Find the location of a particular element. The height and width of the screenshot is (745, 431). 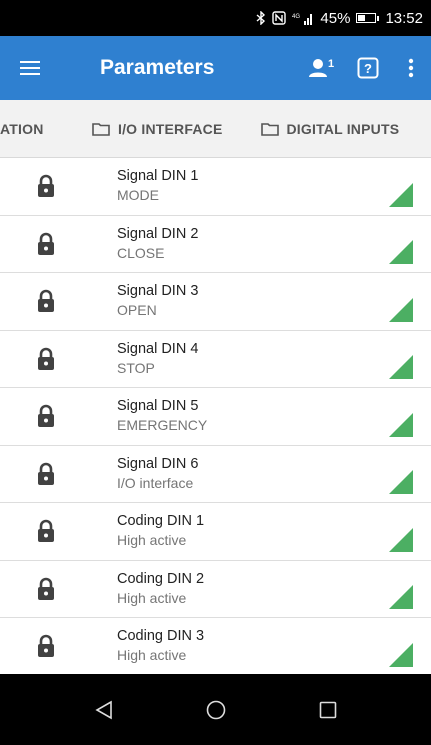

breadcrumb-label: ATION is located at coordinates (22, 128).